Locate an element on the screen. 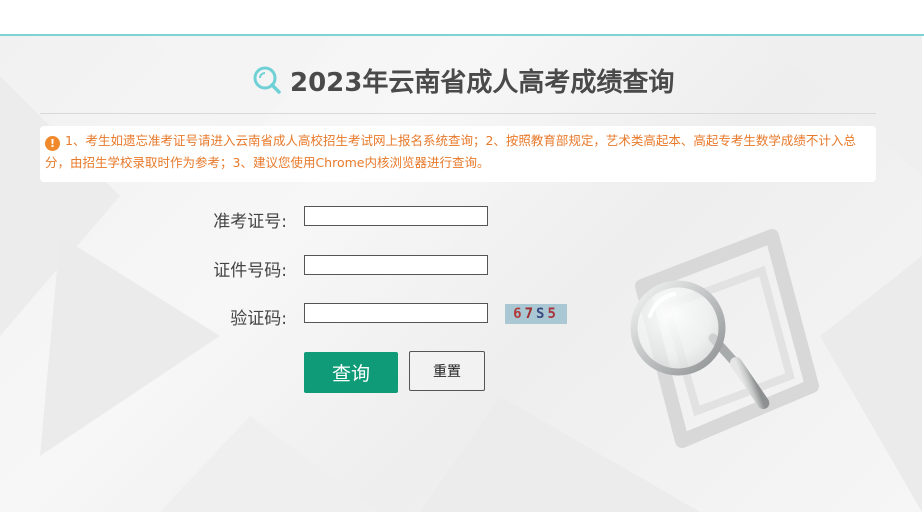 This screenshot has width=924, height=512. captcha-char: 5 is located at coordinates (553, 314).